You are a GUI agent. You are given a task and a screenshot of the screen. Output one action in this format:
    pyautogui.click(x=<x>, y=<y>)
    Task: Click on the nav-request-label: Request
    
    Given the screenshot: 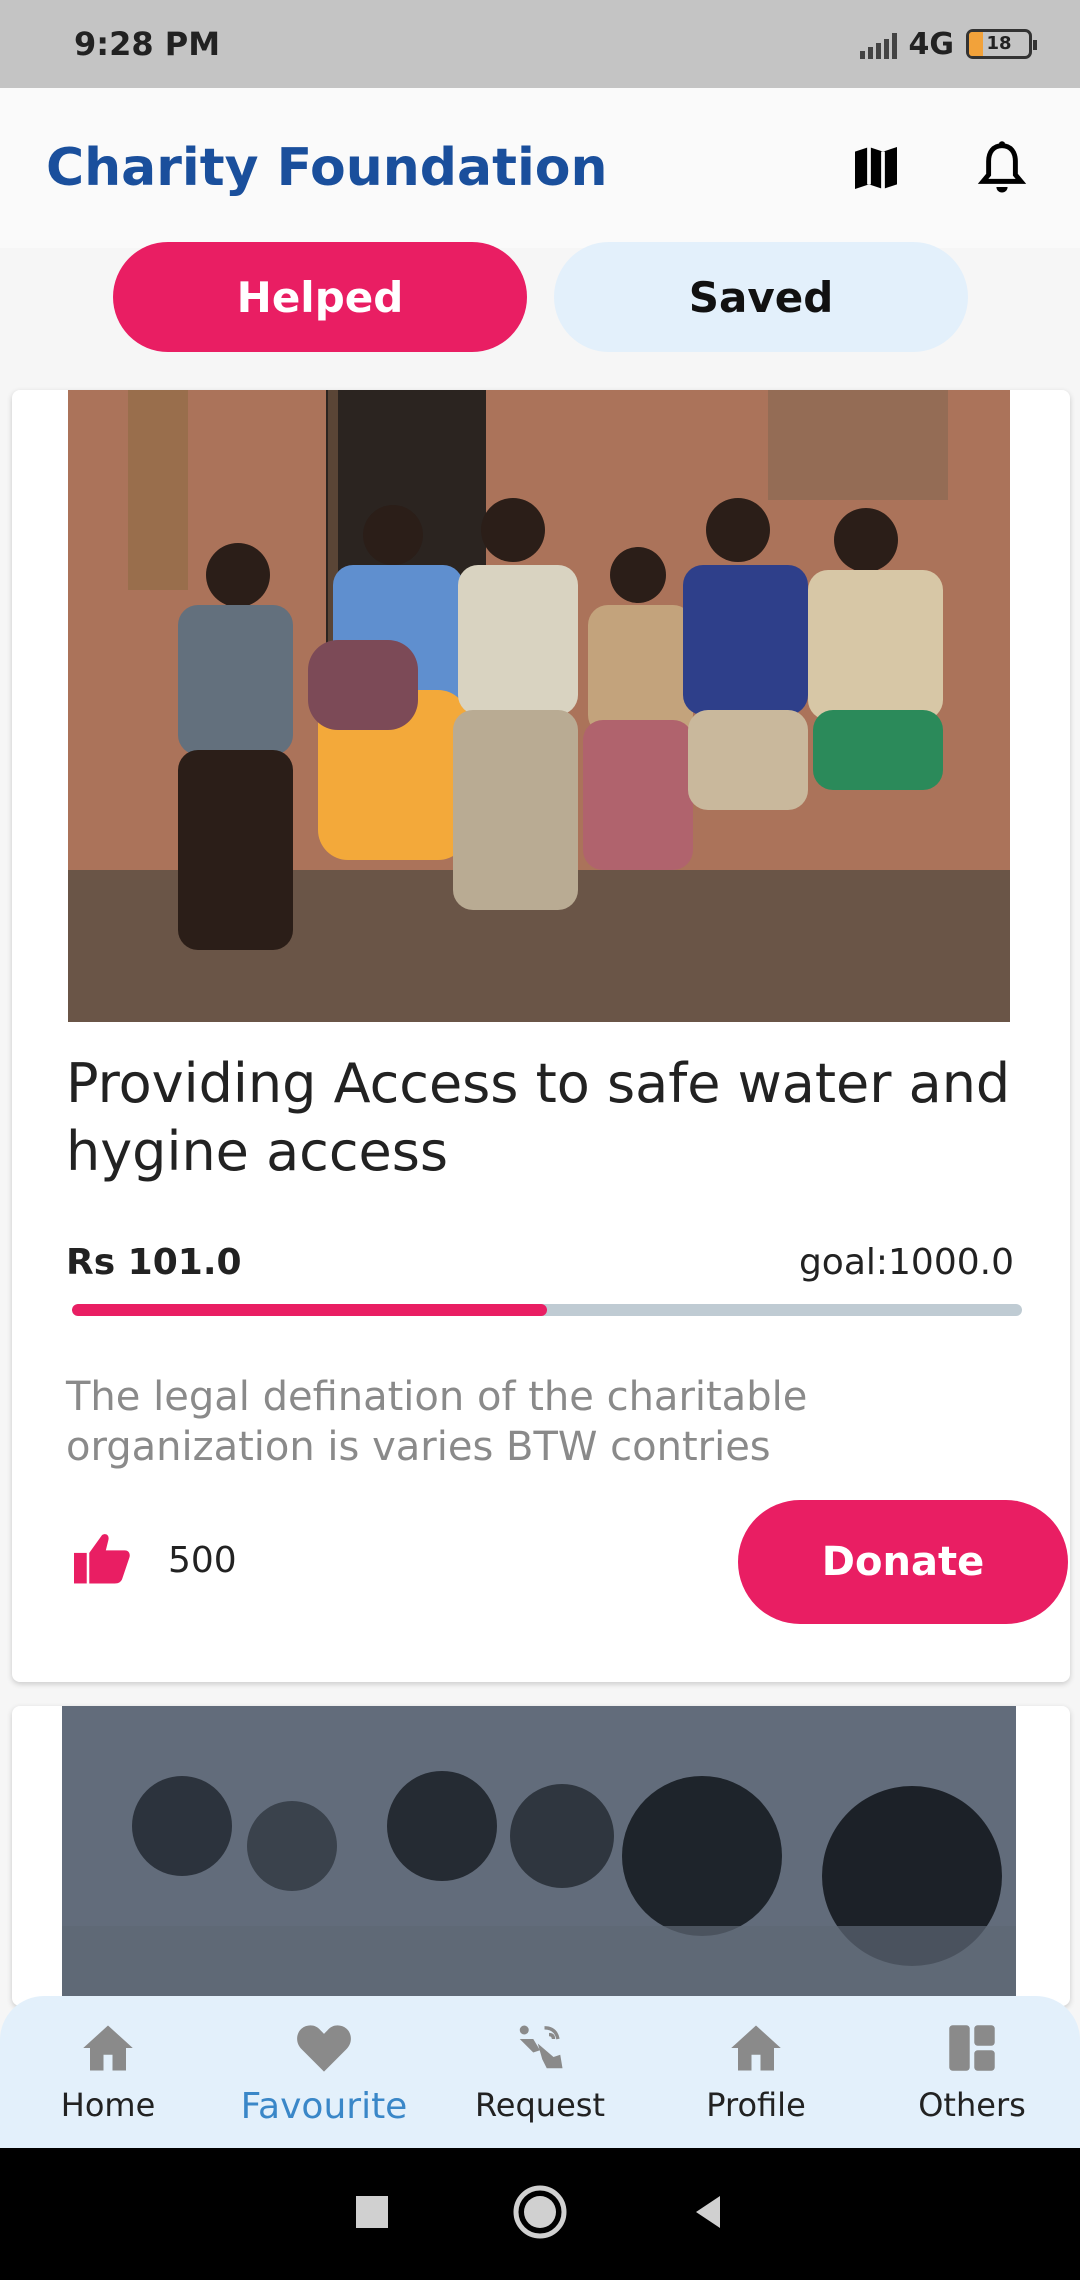 What is the action you would take?
    pyautogui.click(x=540, y=2105)
    